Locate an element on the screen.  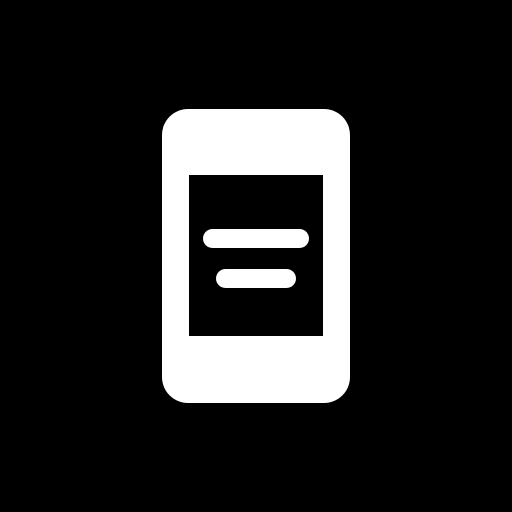
phone-screen is located at coordinates (256, 255).